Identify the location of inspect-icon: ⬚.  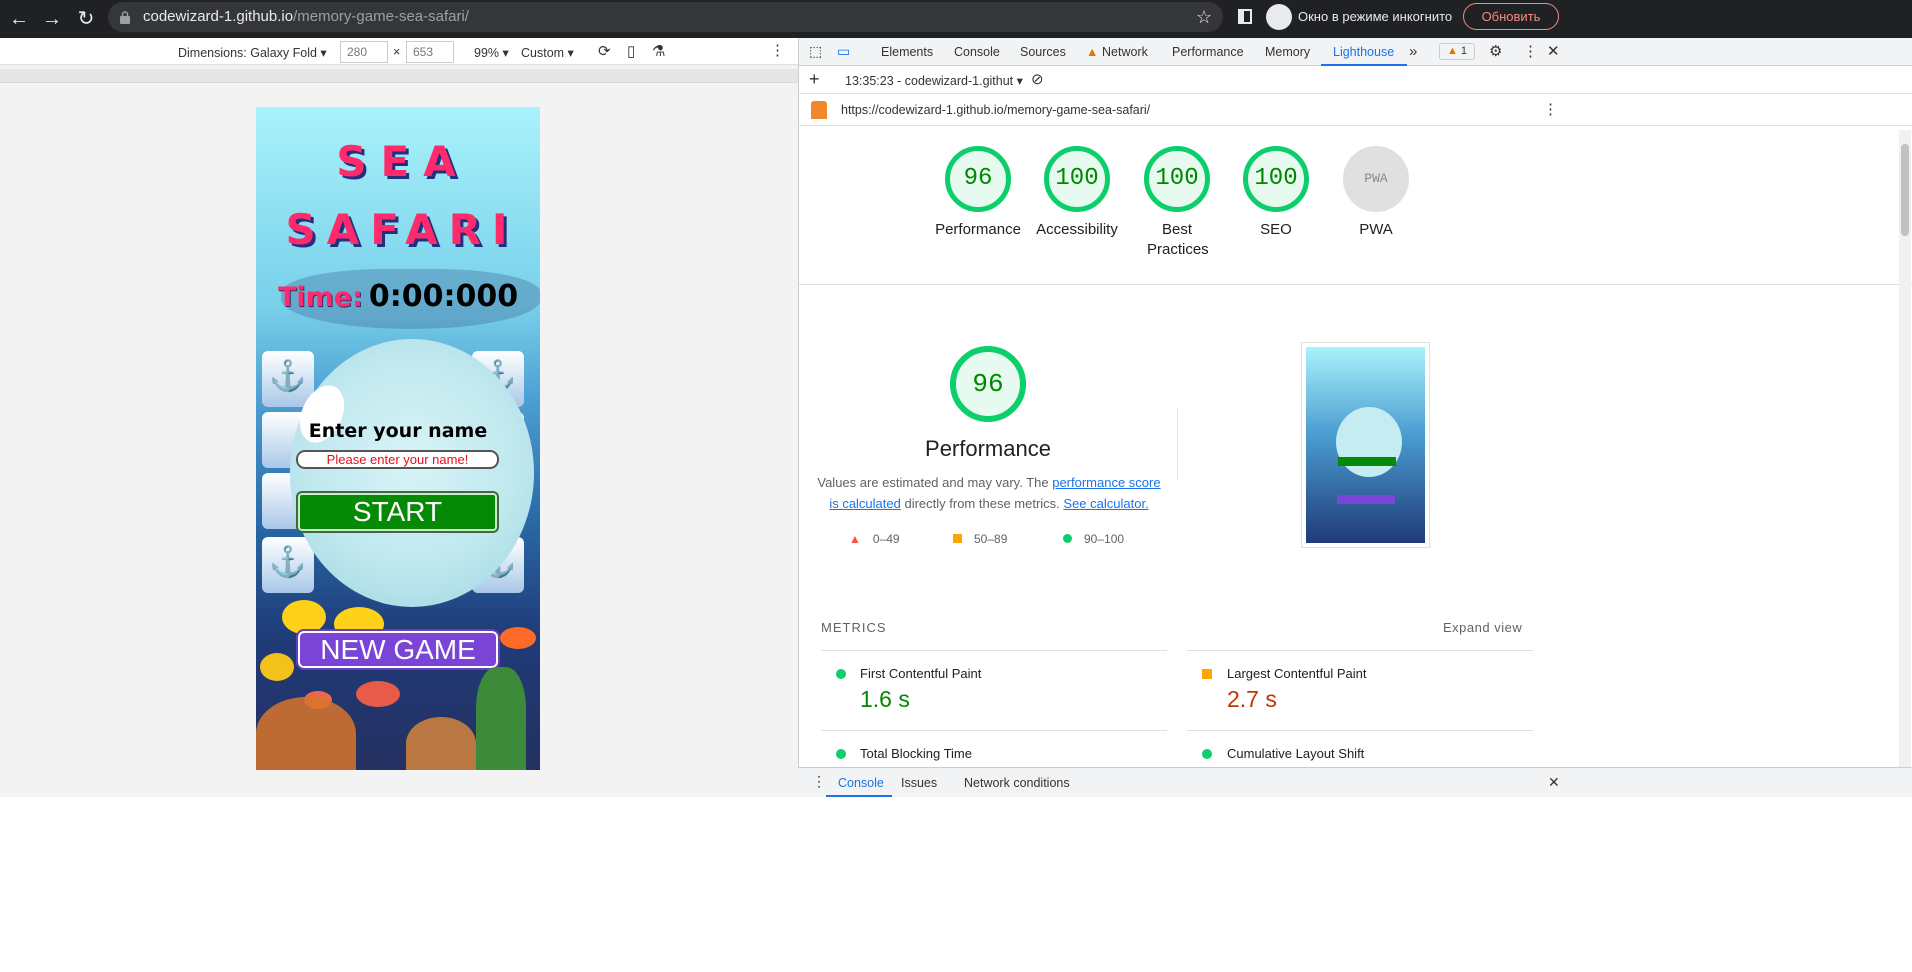
(815, 51).